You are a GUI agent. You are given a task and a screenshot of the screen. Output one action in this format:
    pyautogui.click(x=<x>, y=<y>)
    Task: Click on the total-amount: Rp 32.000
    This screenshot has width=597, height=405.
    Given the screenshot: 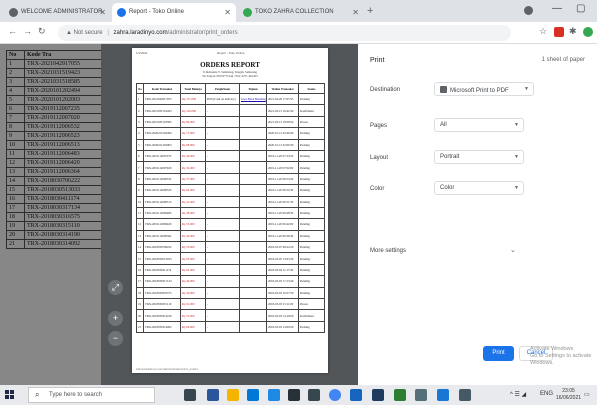 What is the action you would take?
    pyautogui.click(x=193, y=167)
    